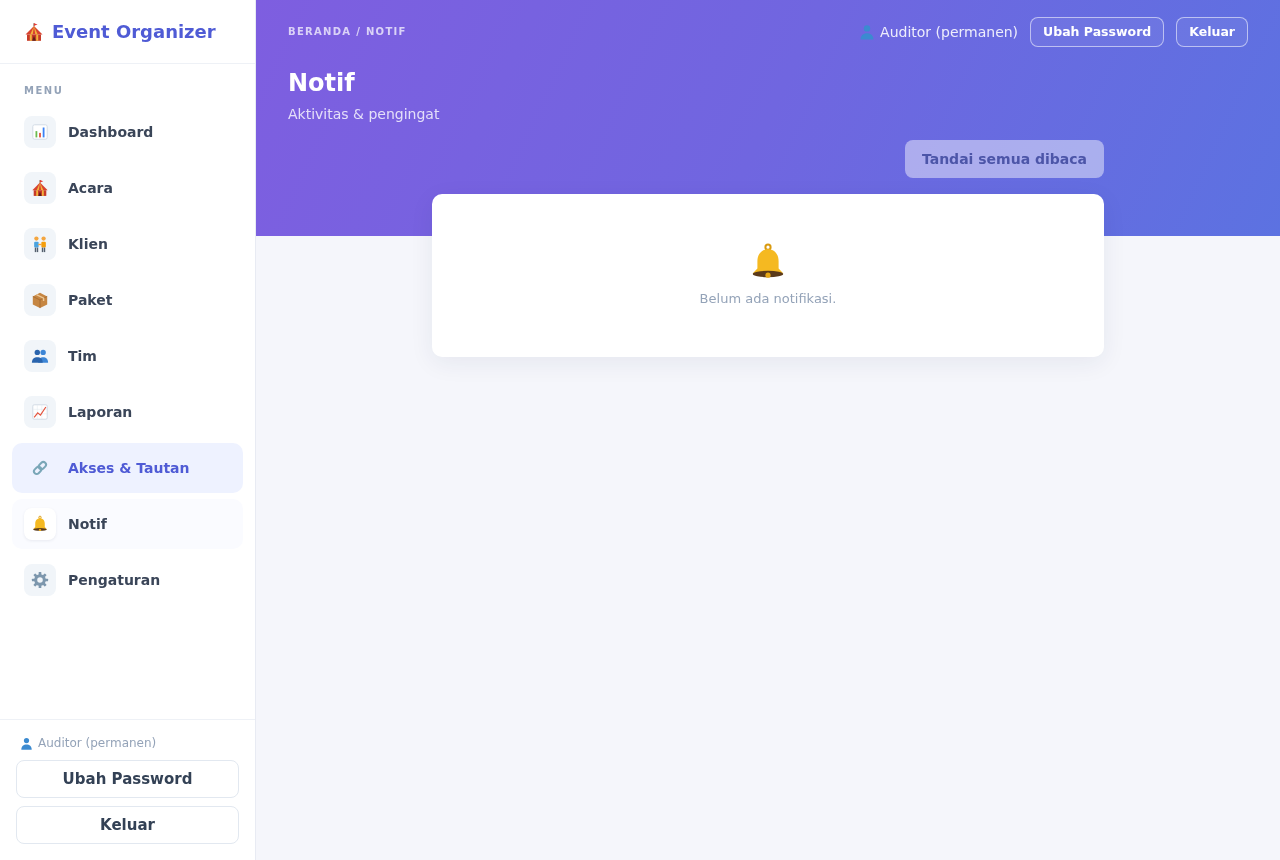 The width and height of the screenshot is (1280, 860). Describe the element at coordinates (321, 83) in the screenshot. I see `page-title: Notif` at that location.